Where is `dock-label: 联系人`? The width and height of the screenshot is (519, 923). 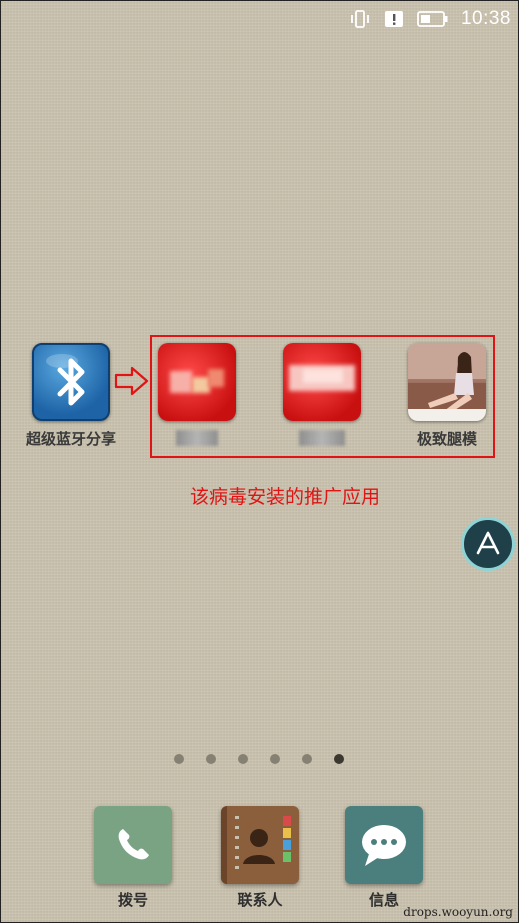
dock-label: 联系人 is located at coordinates (260, 900).